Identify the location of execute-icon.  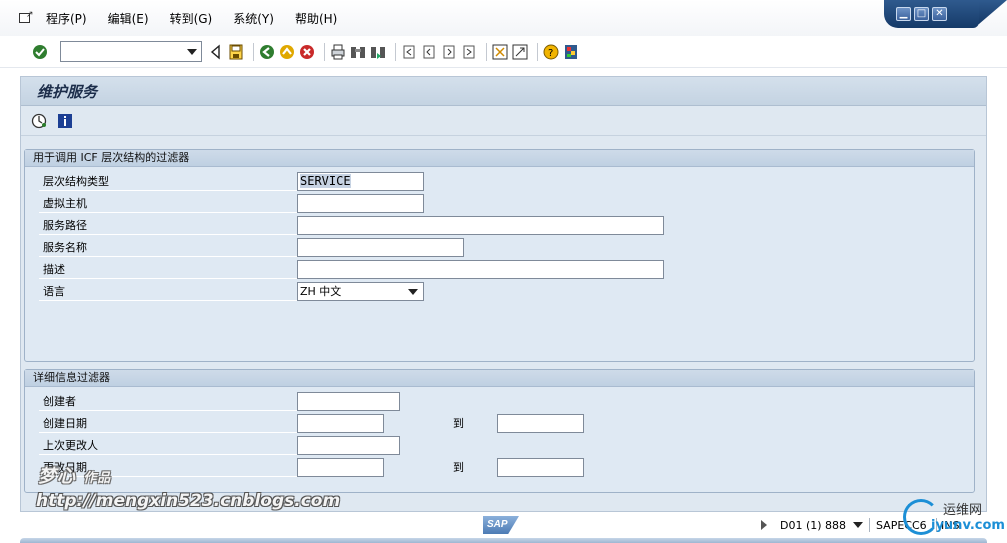
(39, 121).